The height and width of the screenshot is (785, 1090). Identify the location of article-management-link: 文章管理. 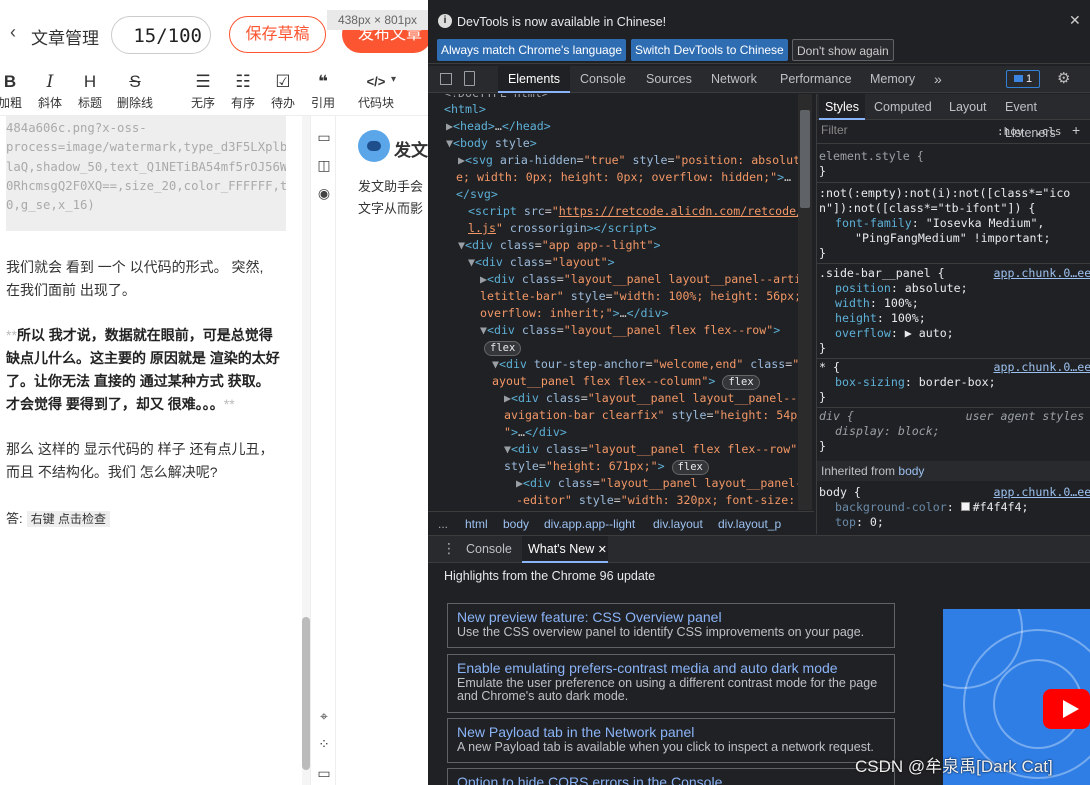
(65, 36).